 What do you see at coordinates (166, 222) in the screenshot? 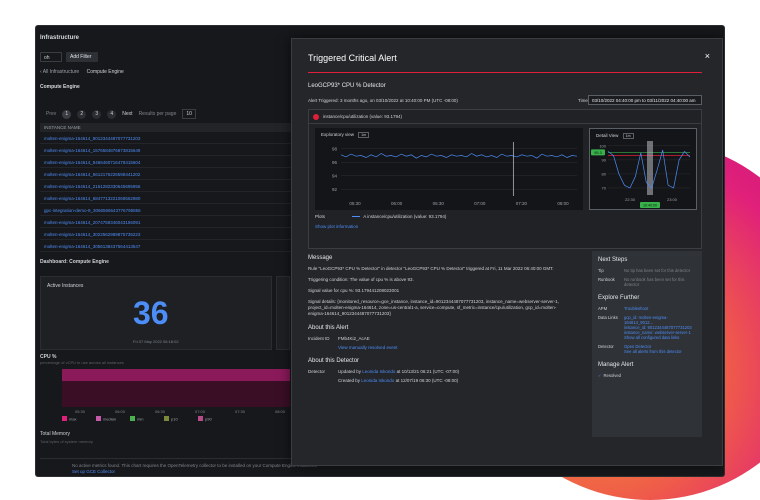
I see `table-row: molten-enigma-164614_2074759346043156091` at bounding box center [166, 222].